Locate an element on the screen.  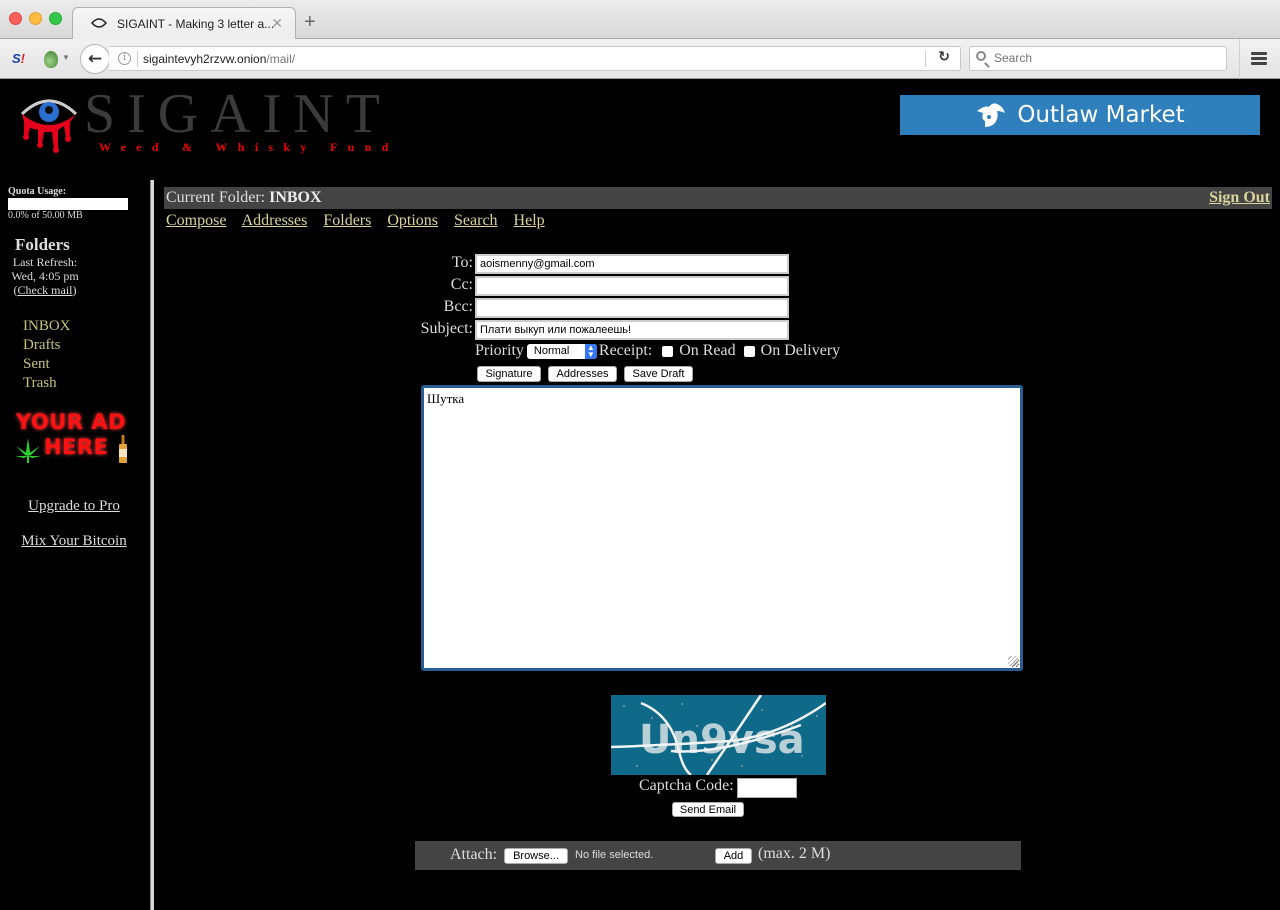
select-arrows-icon: ▲ ▼ is located at coordinates (590, 351).